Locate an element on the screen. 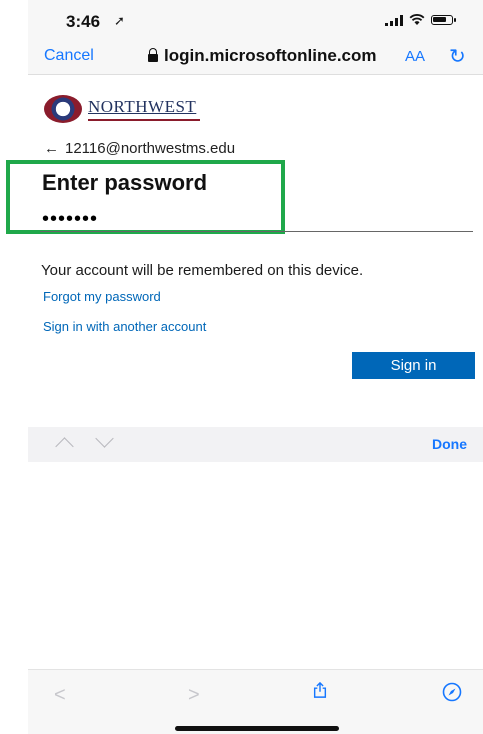  status-time: 3:46 is located at coordinates (83, 21).